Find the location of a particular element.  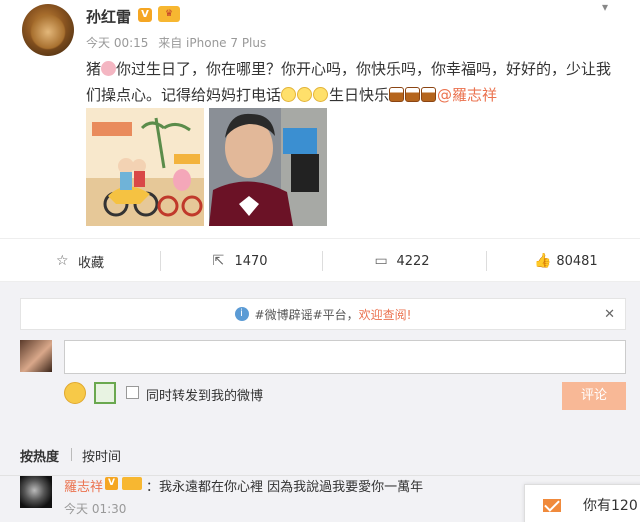

commenter-name: 羅志祥 is located at coordinates (83, 485).